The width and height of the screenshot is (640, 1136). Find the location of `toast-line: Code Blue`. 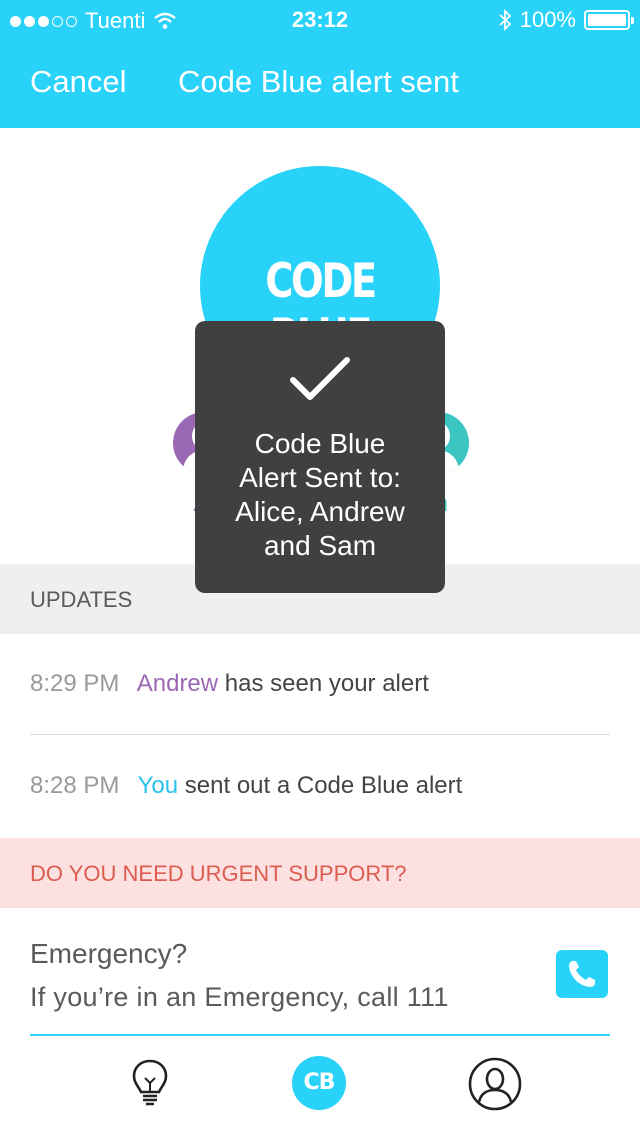

toast-line: Code Blue is located at coordinates (320, 443).